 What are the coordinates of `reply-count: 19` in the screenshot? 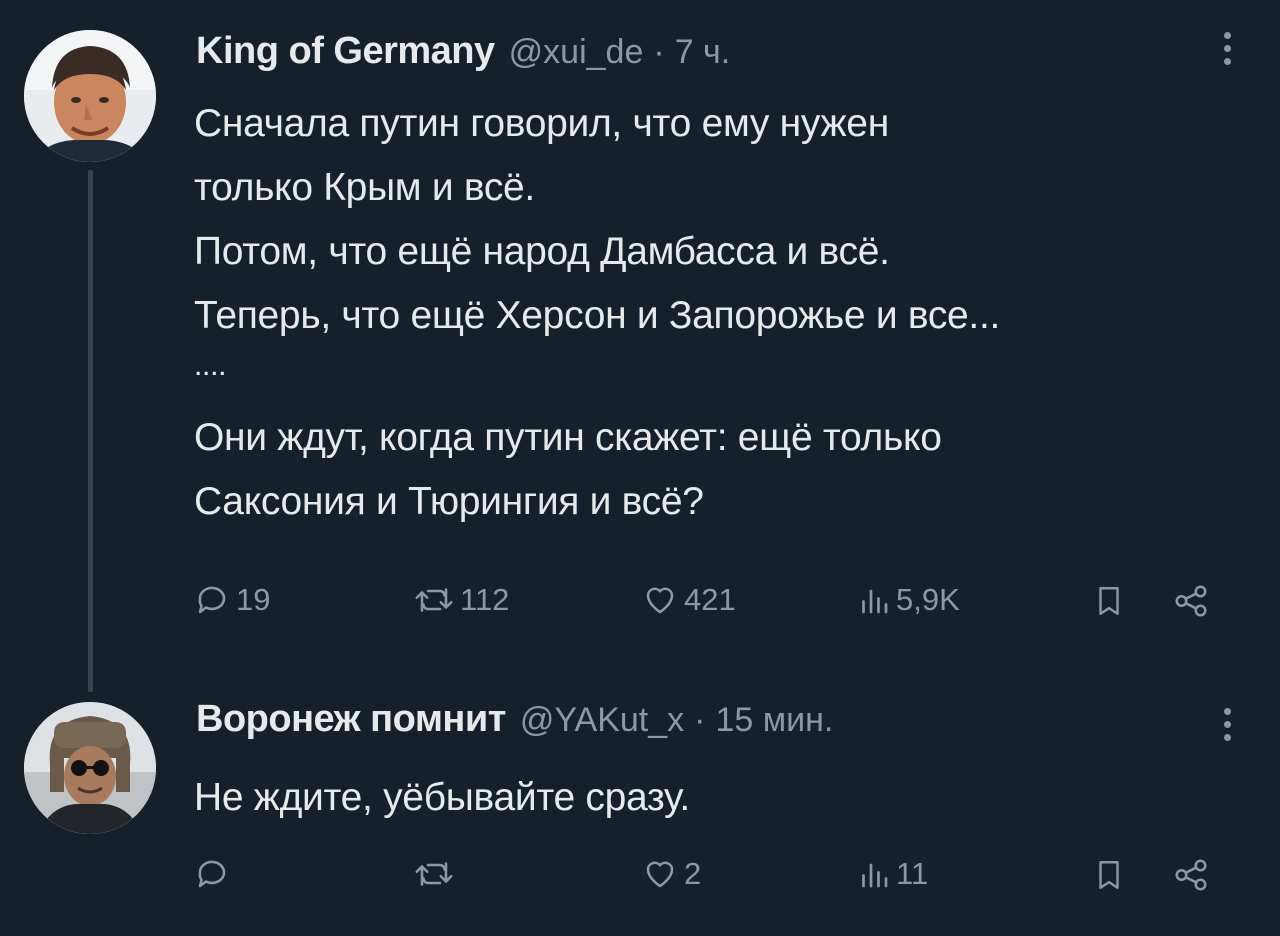 It's located at (253, 599).